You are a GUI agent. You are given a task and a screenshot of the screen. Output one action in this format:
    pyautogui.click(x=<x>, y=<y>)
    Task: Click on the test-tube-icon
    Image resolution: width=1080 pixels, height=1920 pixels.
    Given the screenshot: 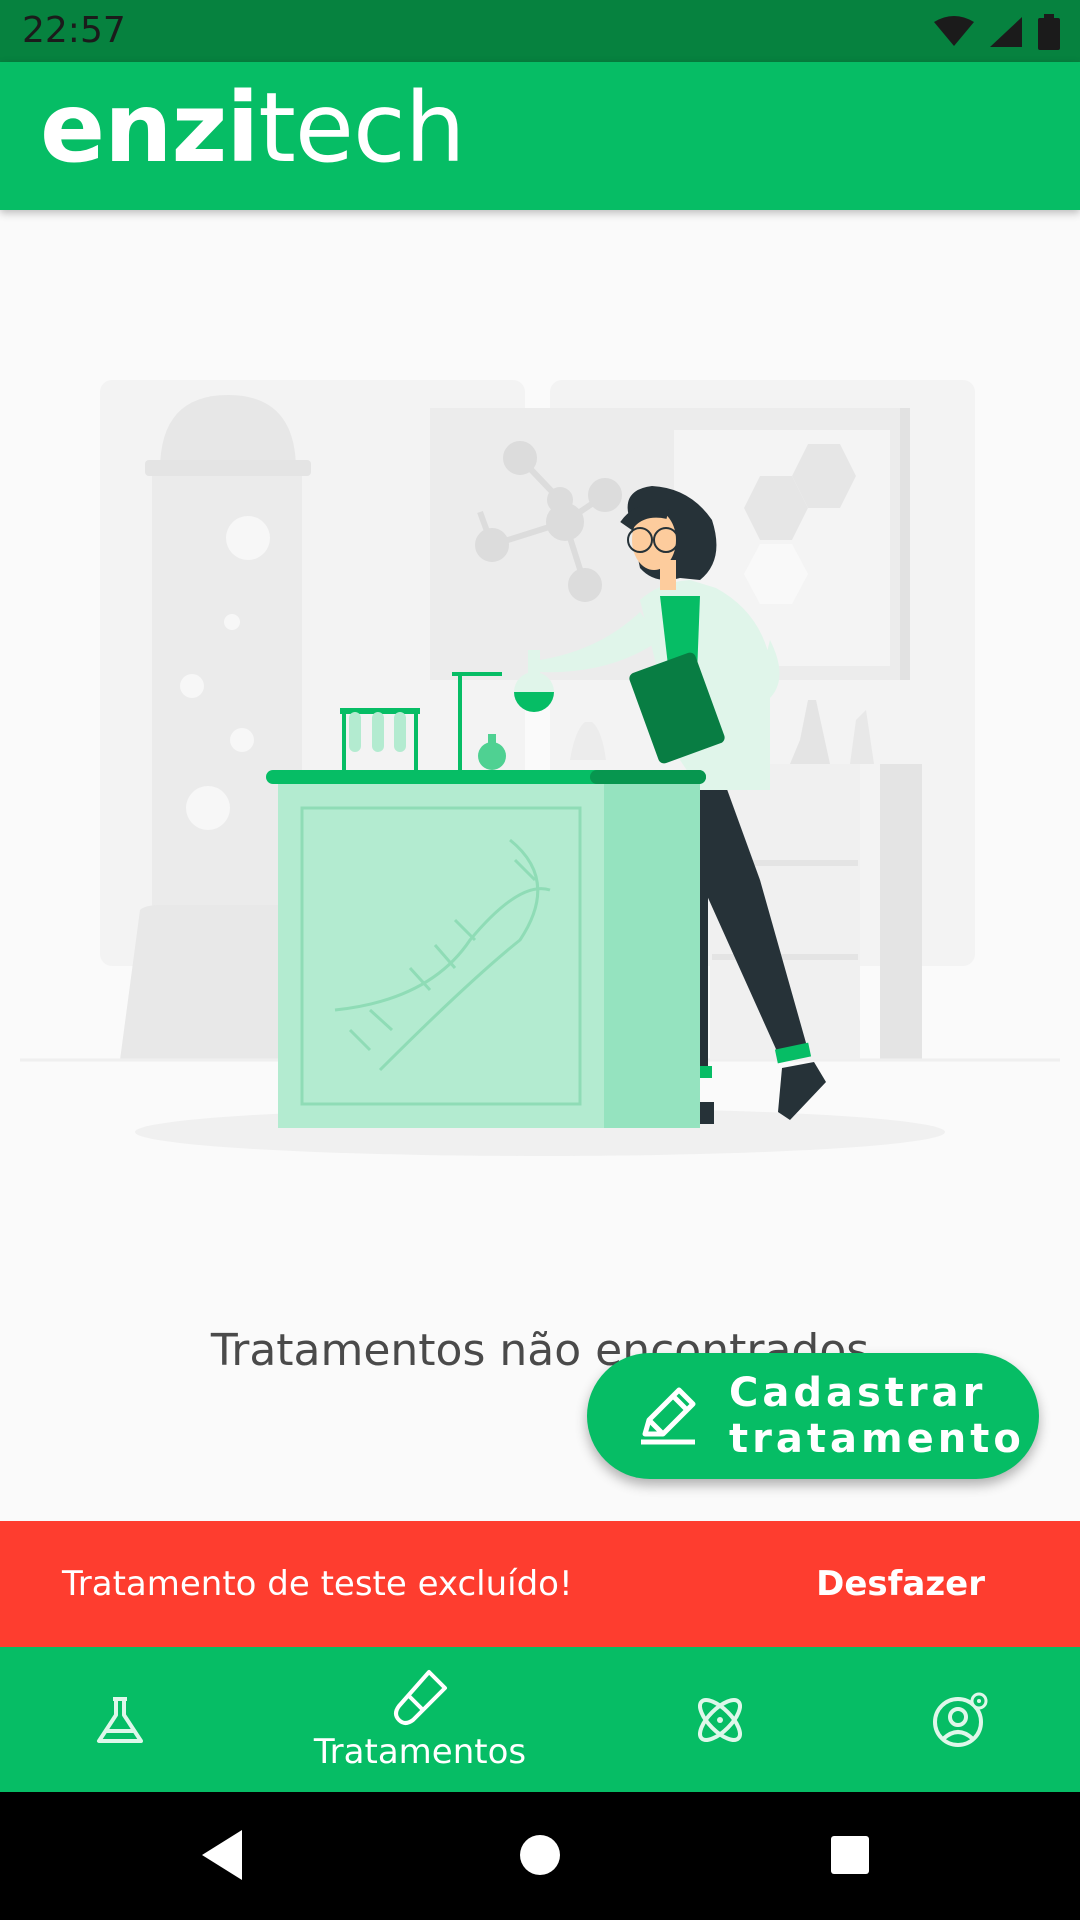 What is the action you would take?
    pyautogui.click(x=420, y=1697)
    